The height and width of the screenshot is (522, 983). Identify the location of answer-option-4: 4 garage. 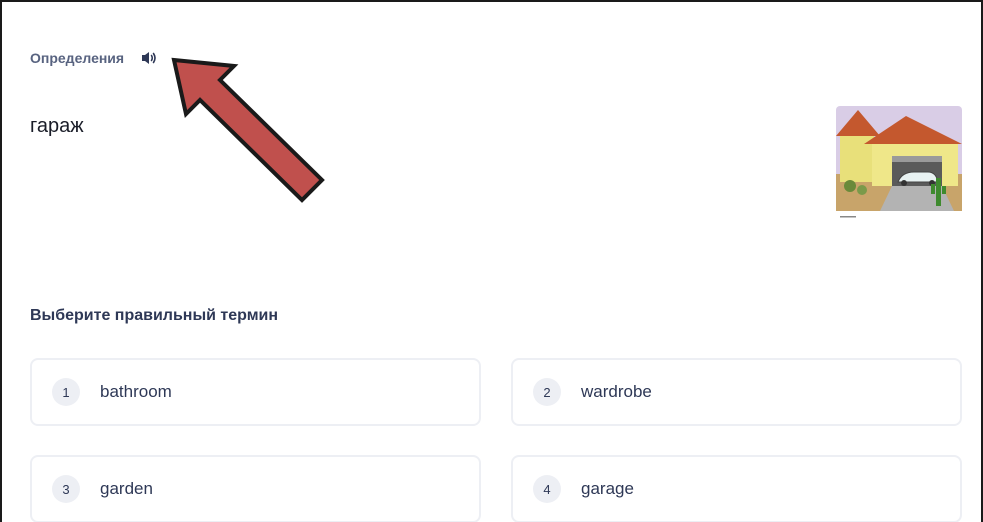
(736, 488).